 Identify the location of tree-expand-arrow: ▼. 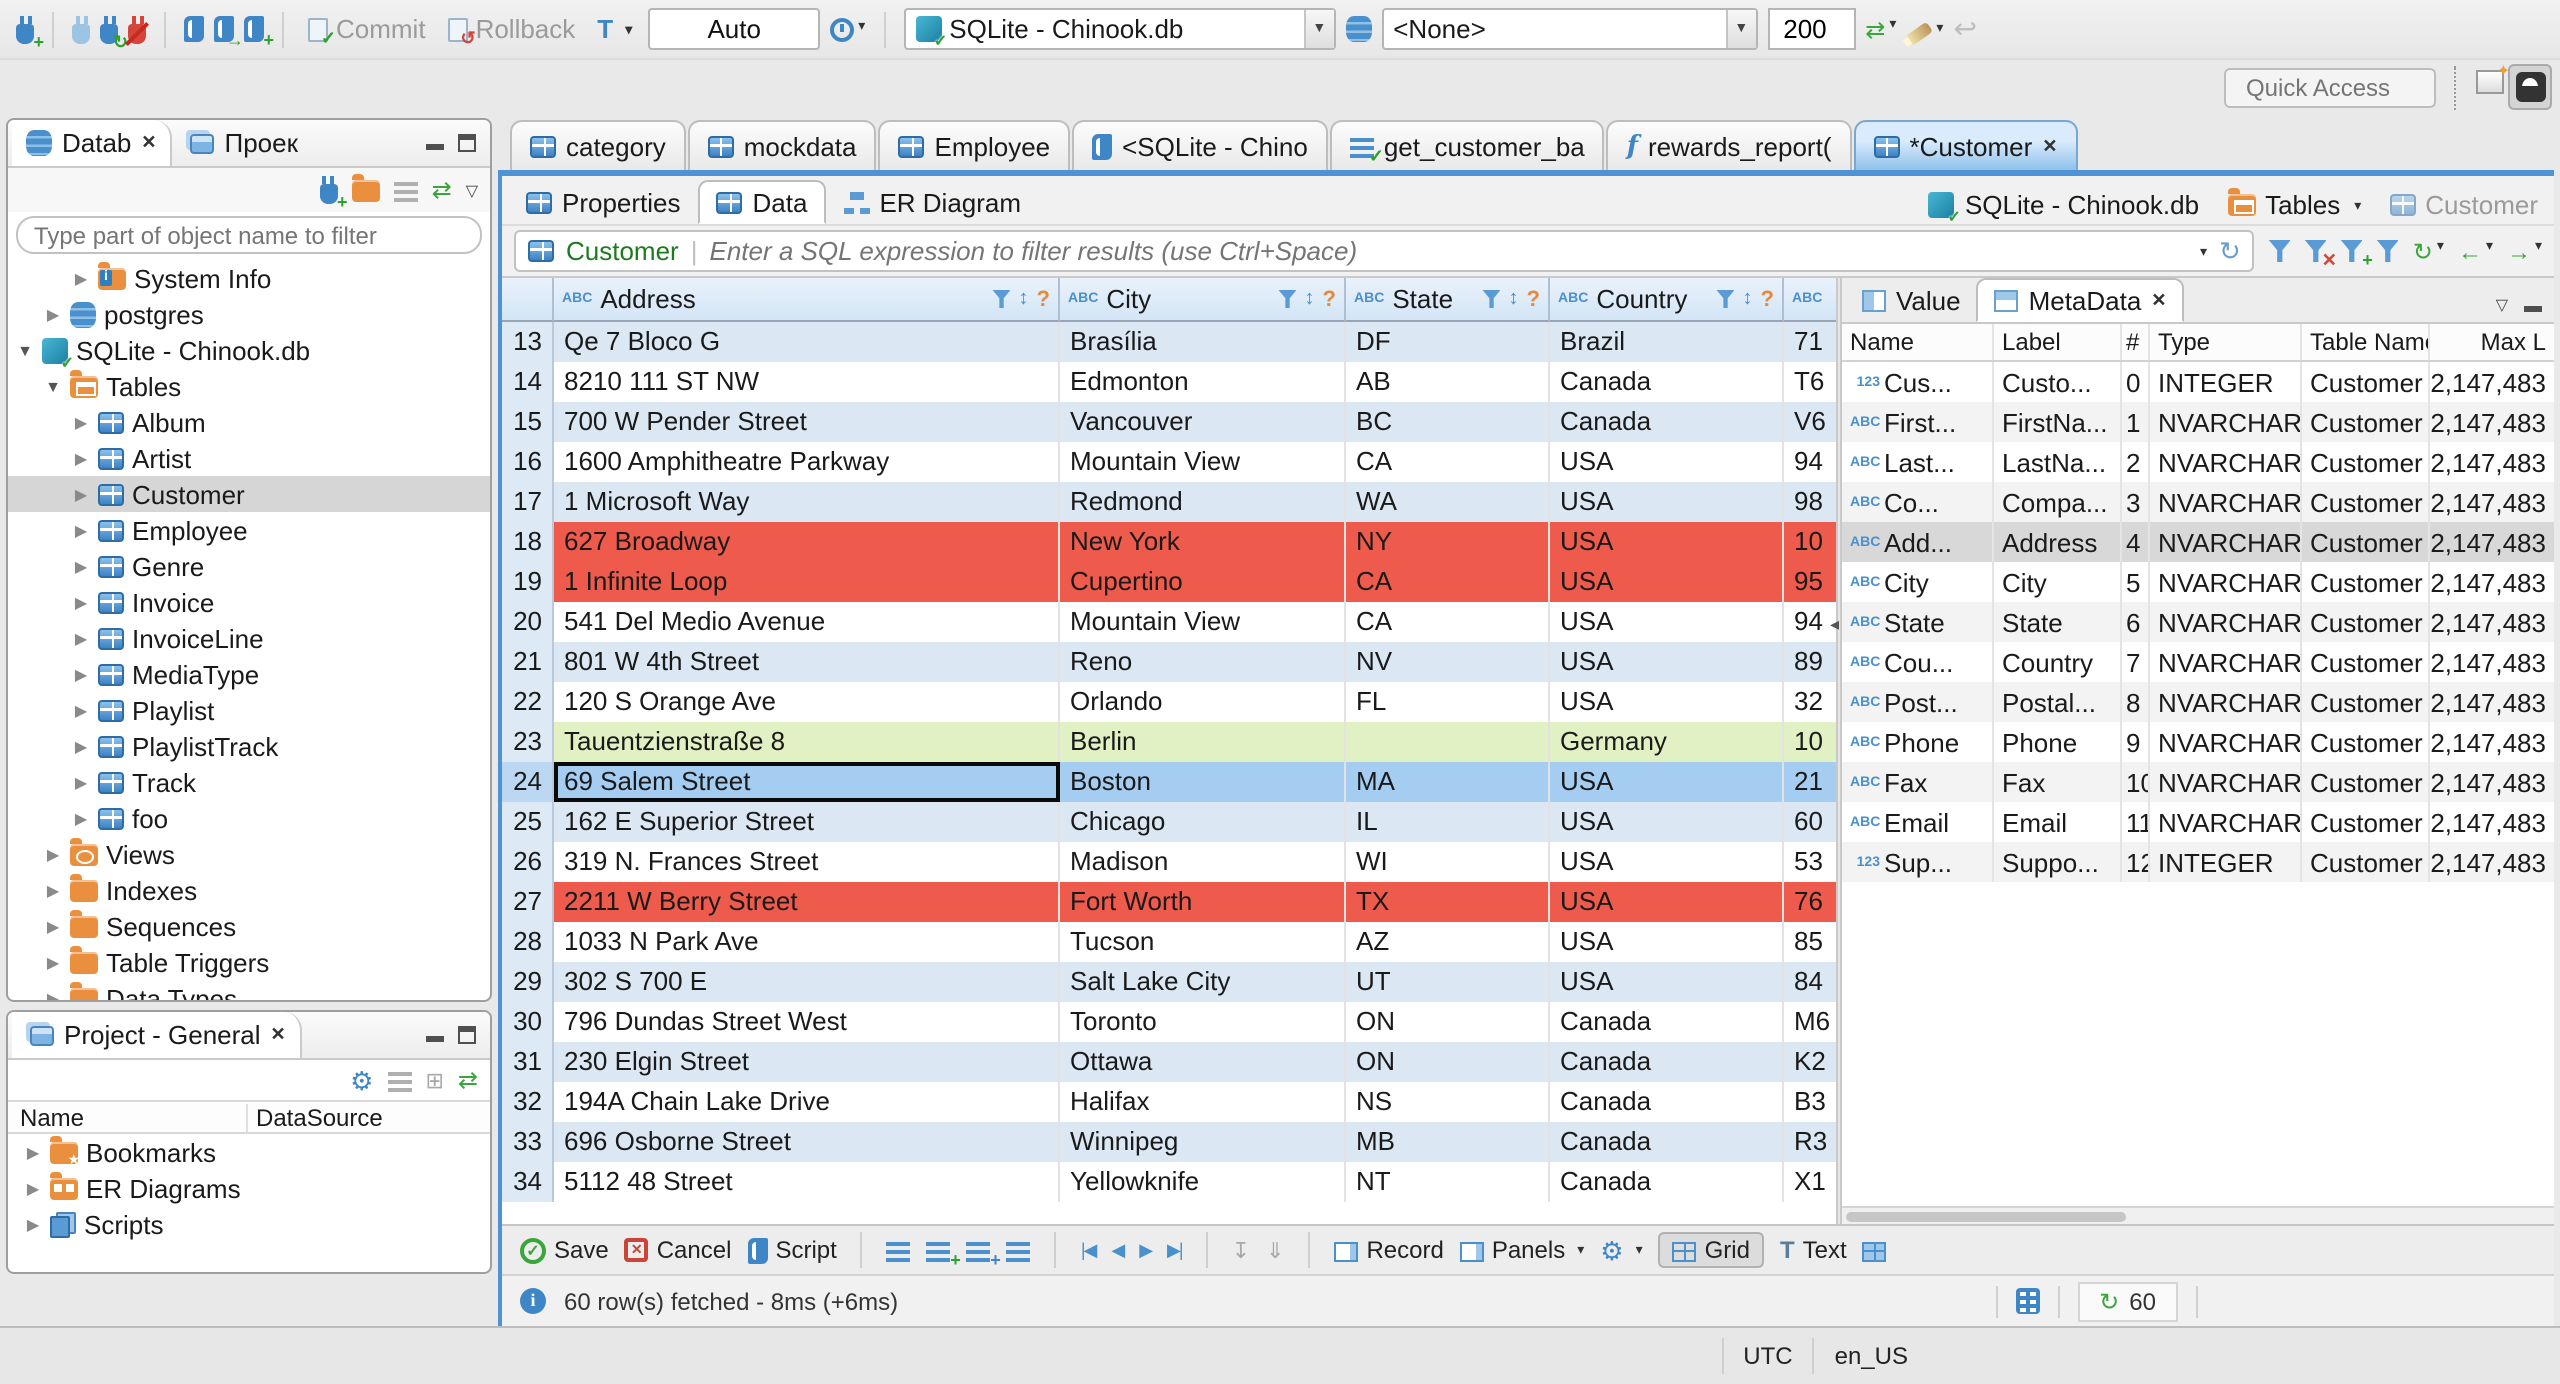
(25, 350).